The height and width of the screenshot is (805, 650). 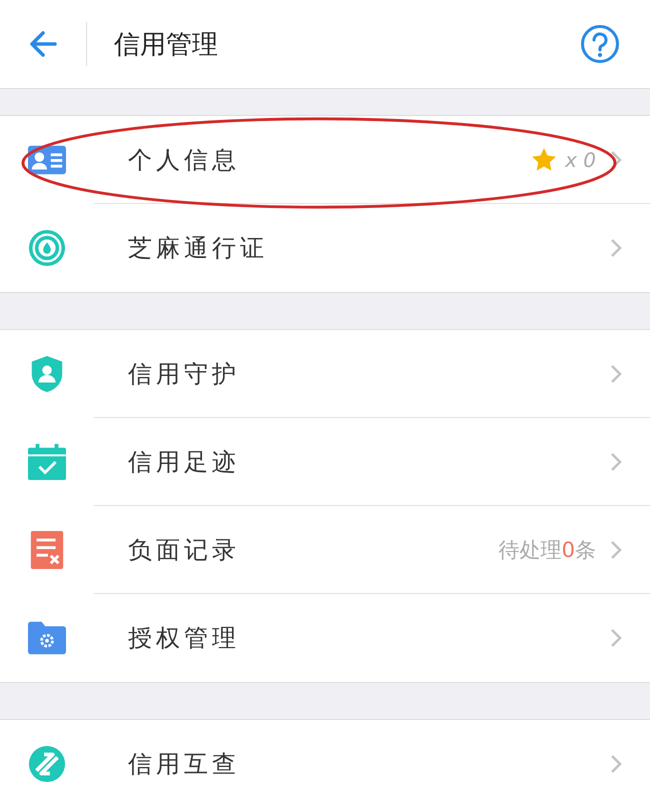 I want to click on calendar-check-icon, so click(x=47, y=462).